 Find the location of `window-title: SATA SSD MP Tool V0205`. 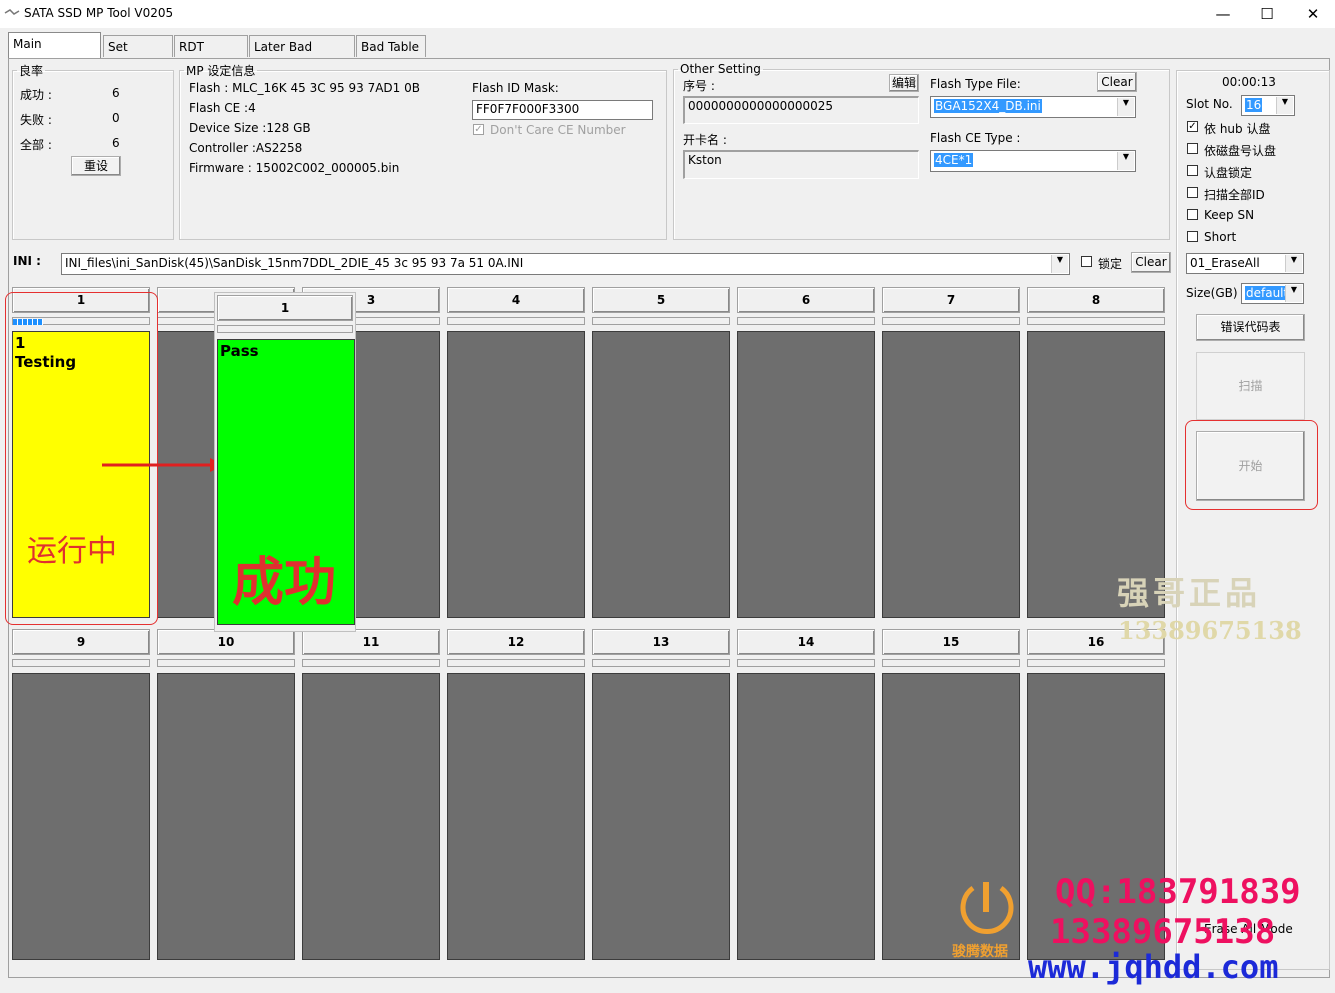

window-title: SATA SSD MP Tool V0205 is located at coordinates (99, 13).